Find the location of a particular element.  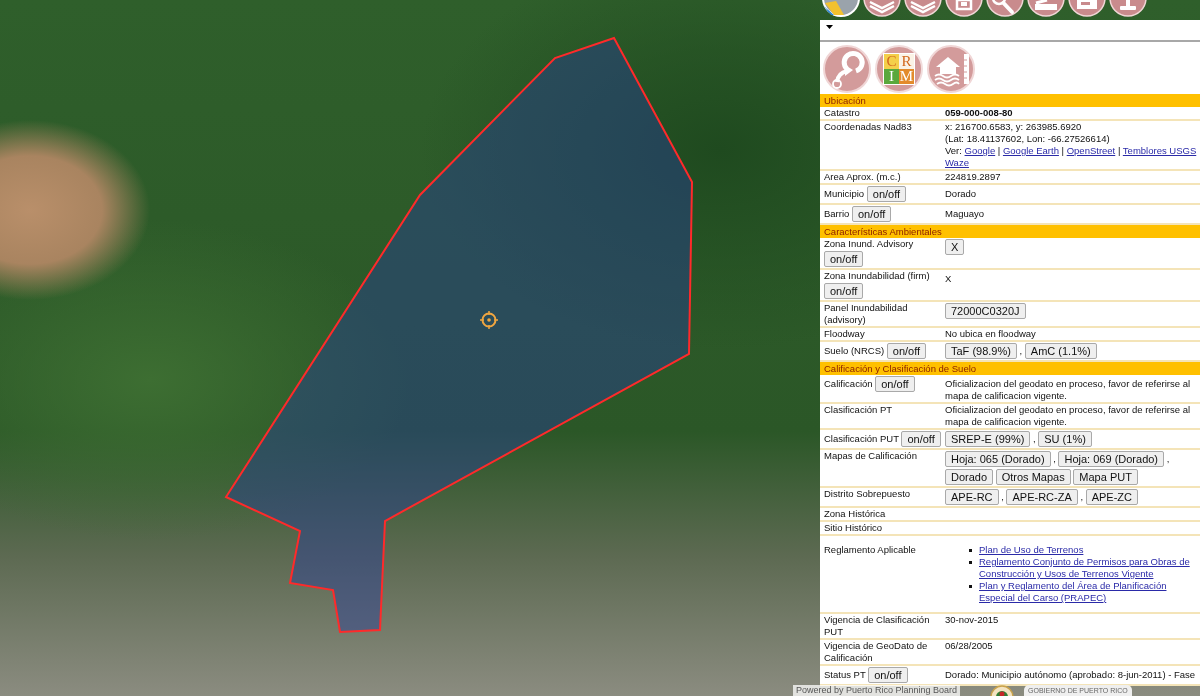

value-button: Dorado is located at coordinates (969, 477).